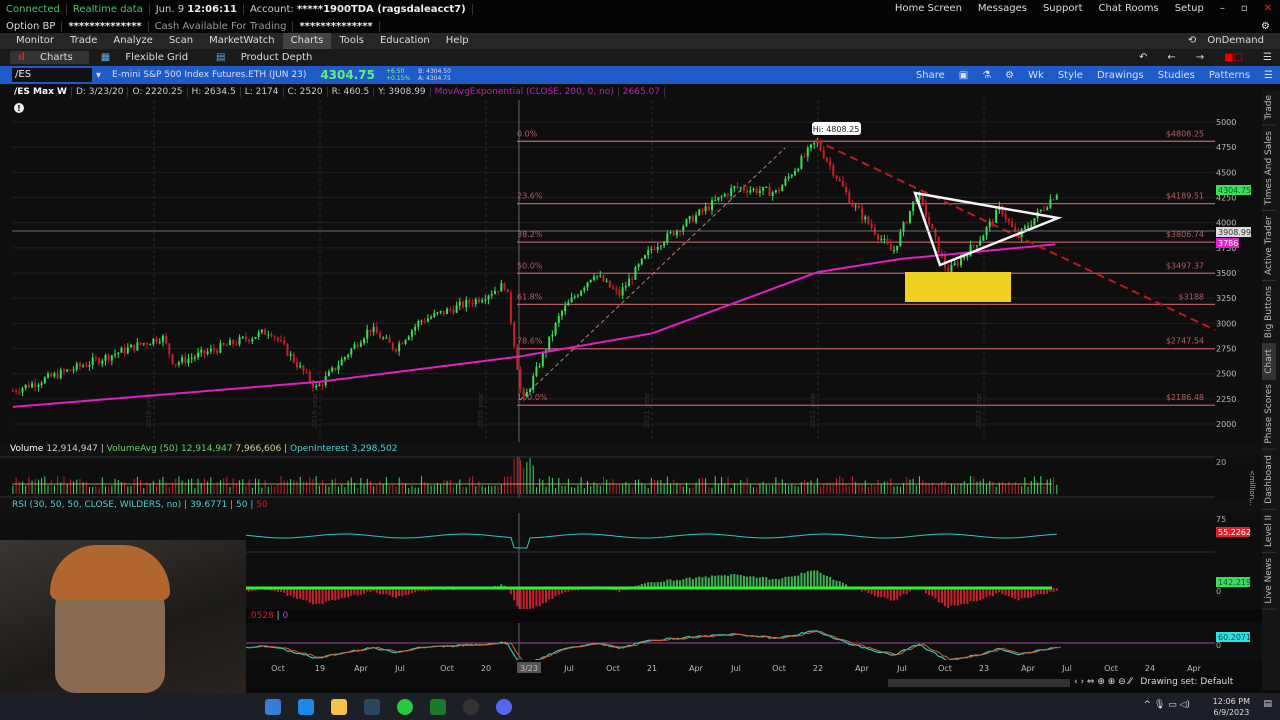 This screenshot has height=720, width=1280. Describe the element at coordinates (1269, 415) in the screenshot. I see `side-tab-phase-scores: Phase Scores` at that location.